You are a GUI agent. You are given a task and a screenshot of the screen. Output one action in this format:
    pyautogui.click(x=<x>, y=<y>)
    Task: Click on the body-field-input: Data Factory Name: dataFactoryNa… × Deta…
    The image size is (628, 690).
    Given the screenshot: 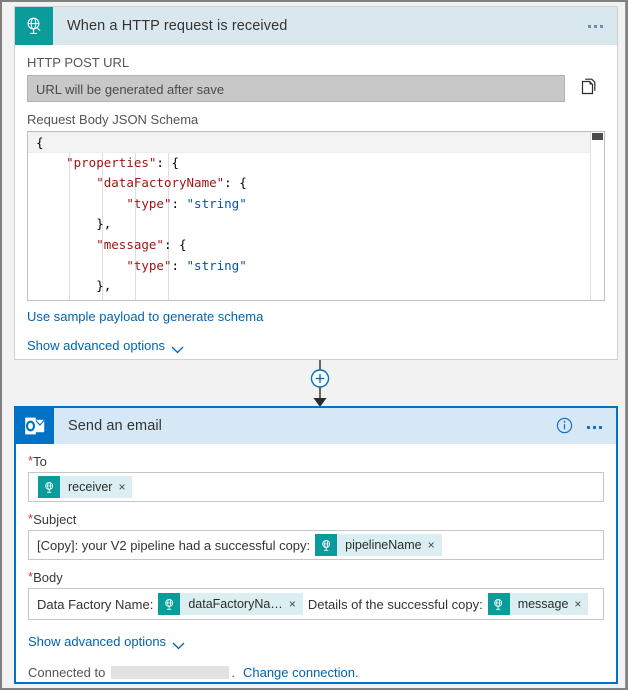 What is the action you would take?
    pyautogui.click(x=316, y=604)
    